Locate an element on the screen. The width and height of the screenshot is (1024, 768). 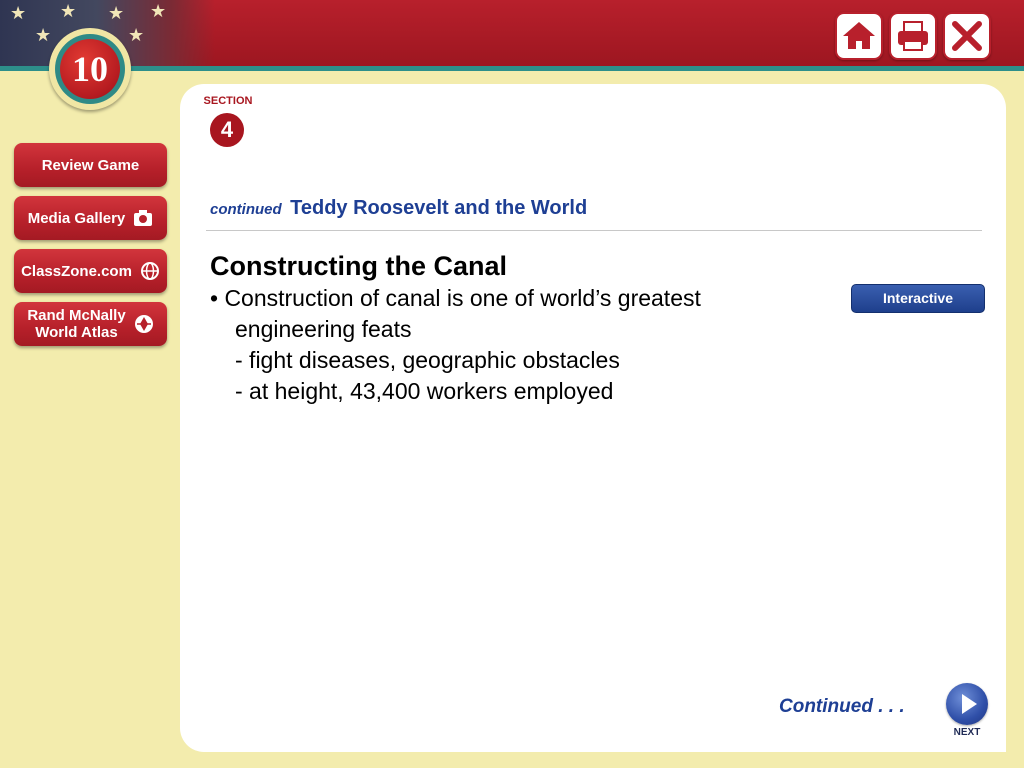
classzone-button: ClassZone.com is located at coordinates (90, 271).